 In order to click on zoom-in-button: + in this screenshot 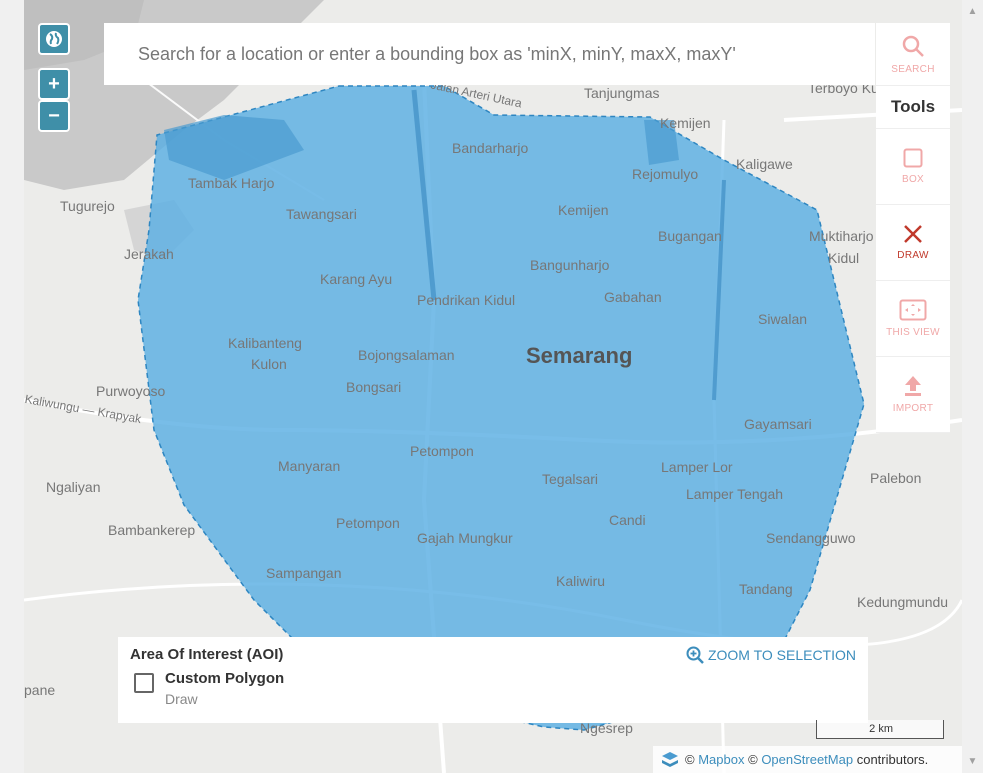, I will do `click(54, 84)`.